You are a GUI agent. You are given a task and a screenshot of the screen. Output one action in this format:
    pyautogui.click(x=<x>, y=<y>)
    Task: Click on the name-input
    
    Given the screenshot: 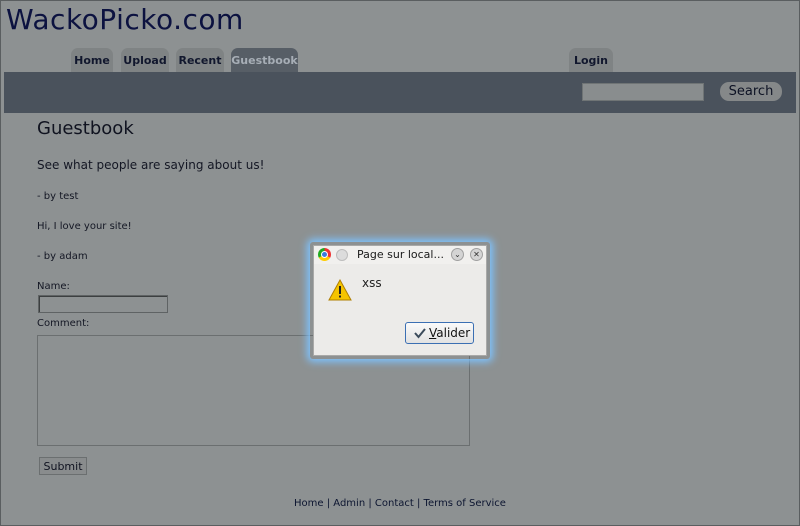 What is the action you would take?
    pyautogui.click(x=103, y=304)
    